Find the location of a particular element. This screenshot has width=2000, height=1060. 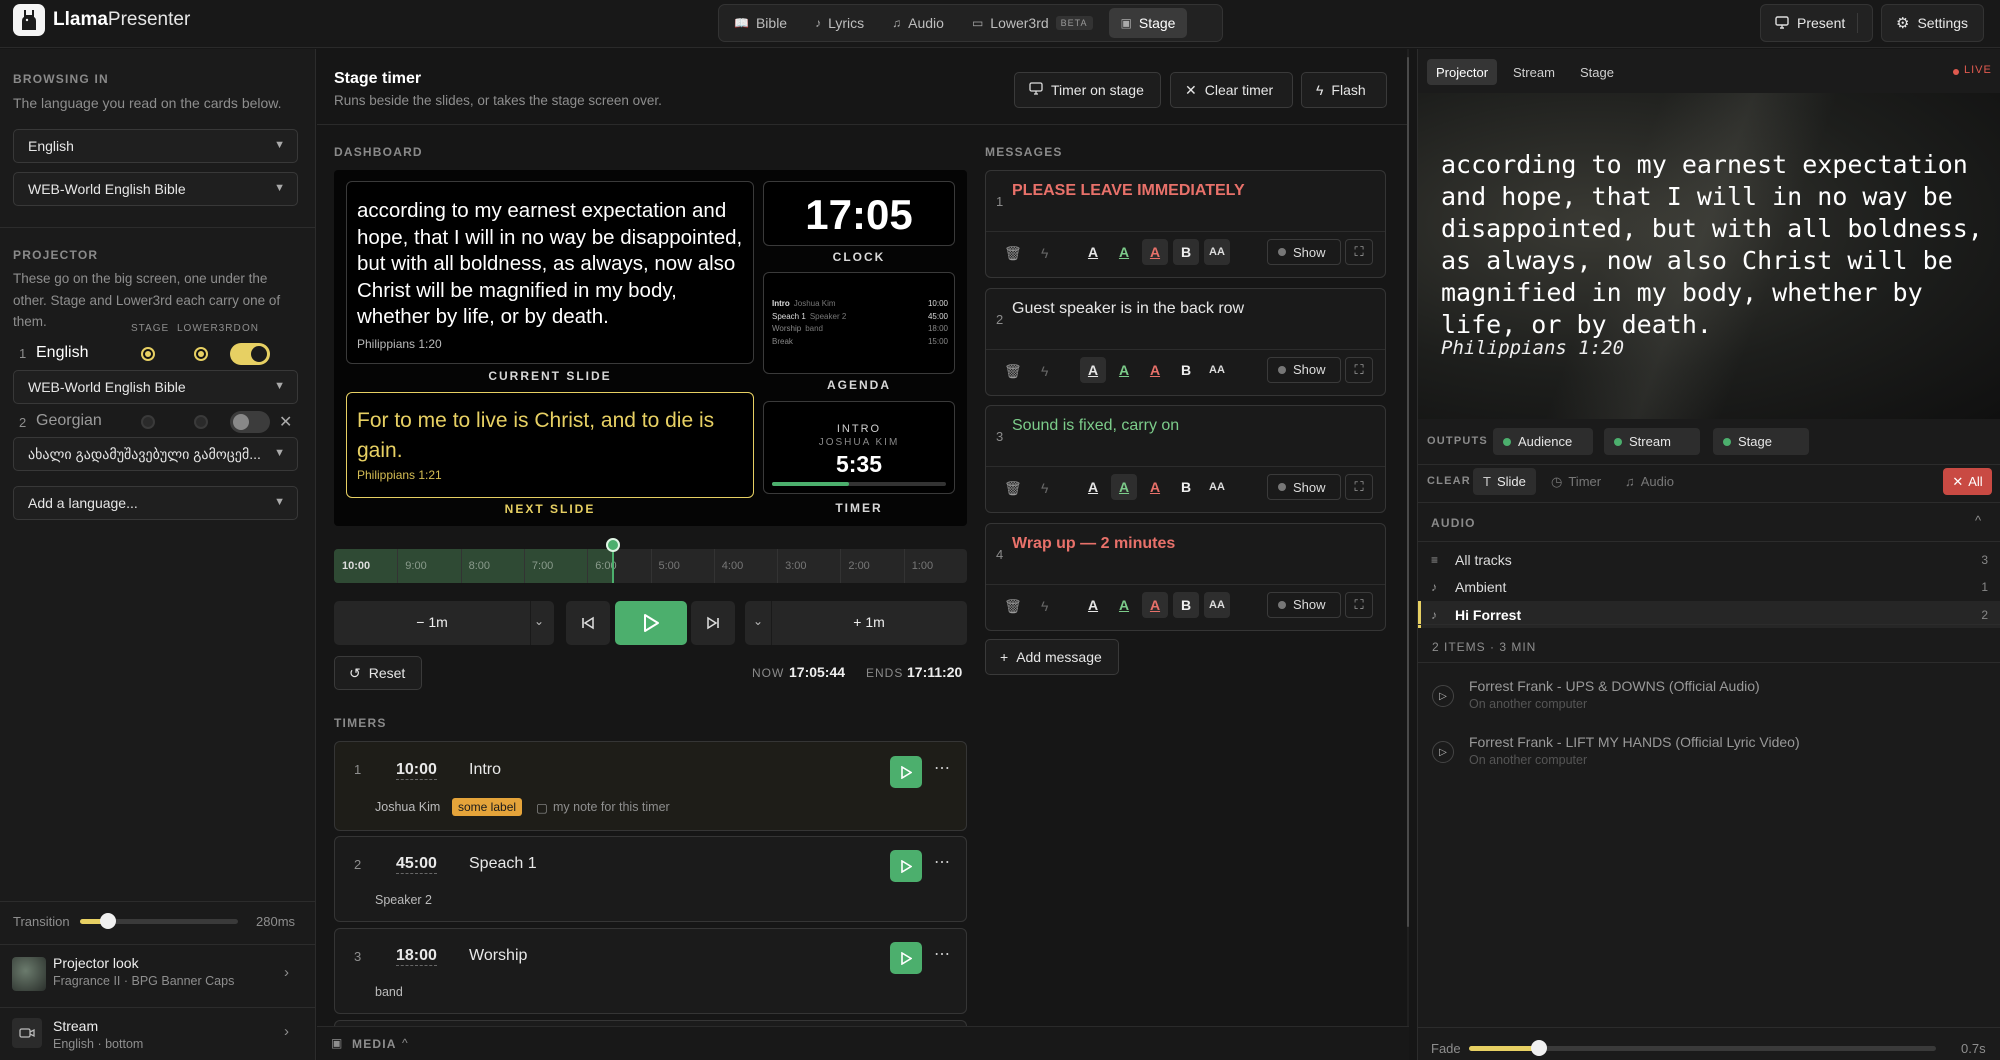

scrubber-handle is located at coordinates (612, 545).